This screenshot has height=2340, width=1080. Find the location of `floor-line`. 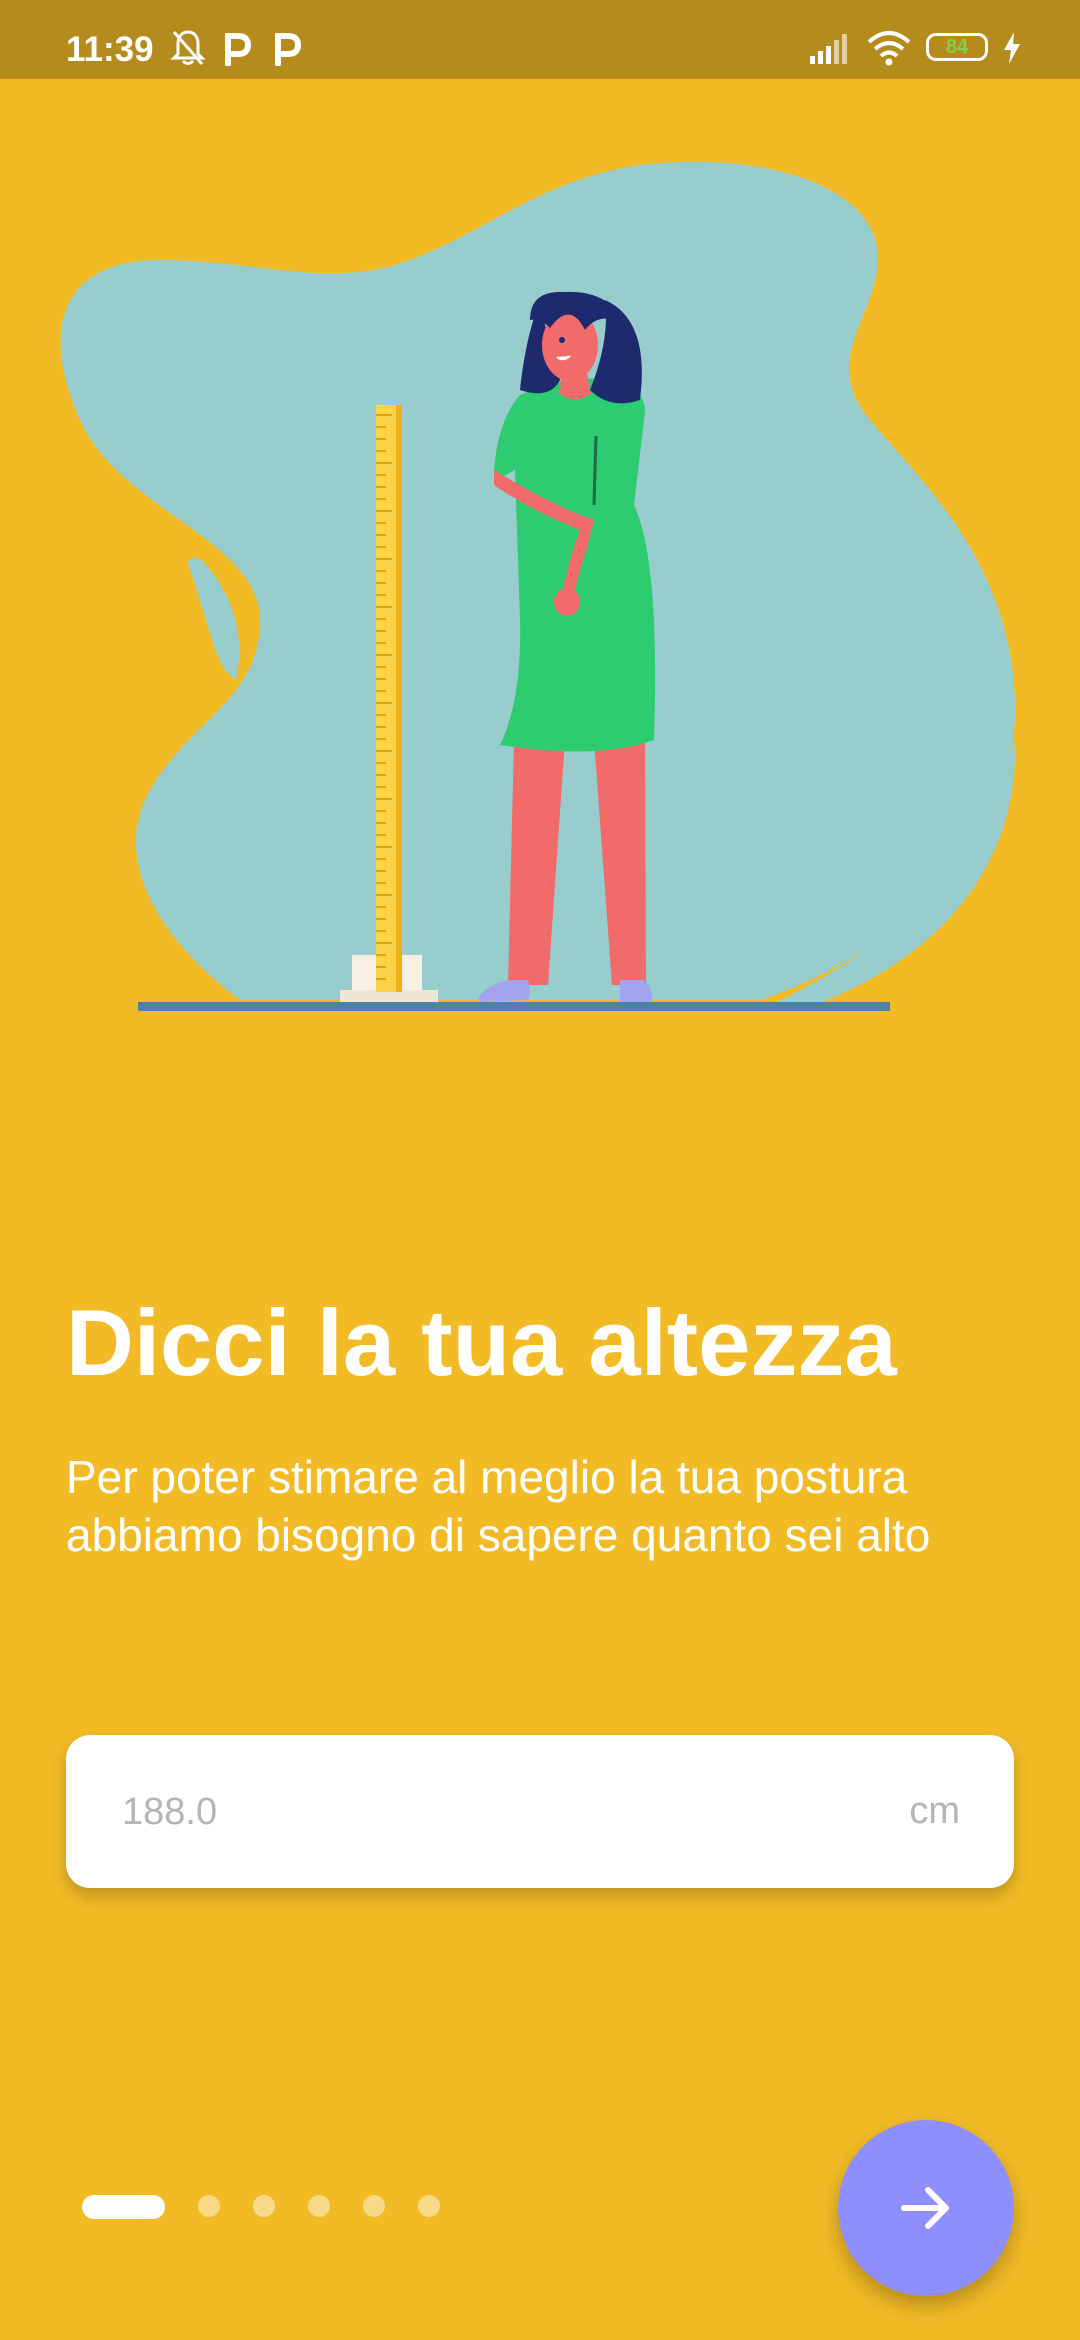

floor-line is located at coordinates (514, 1006).